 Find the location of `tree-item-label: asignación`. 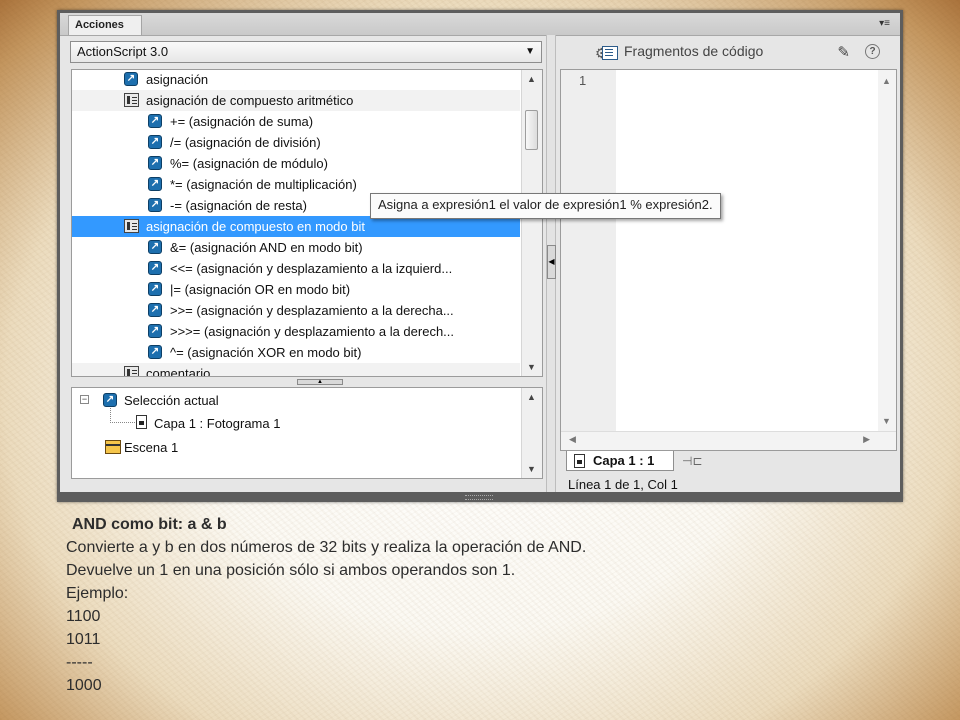

tree-item-label: asignación is located at coordinates (177, 79).